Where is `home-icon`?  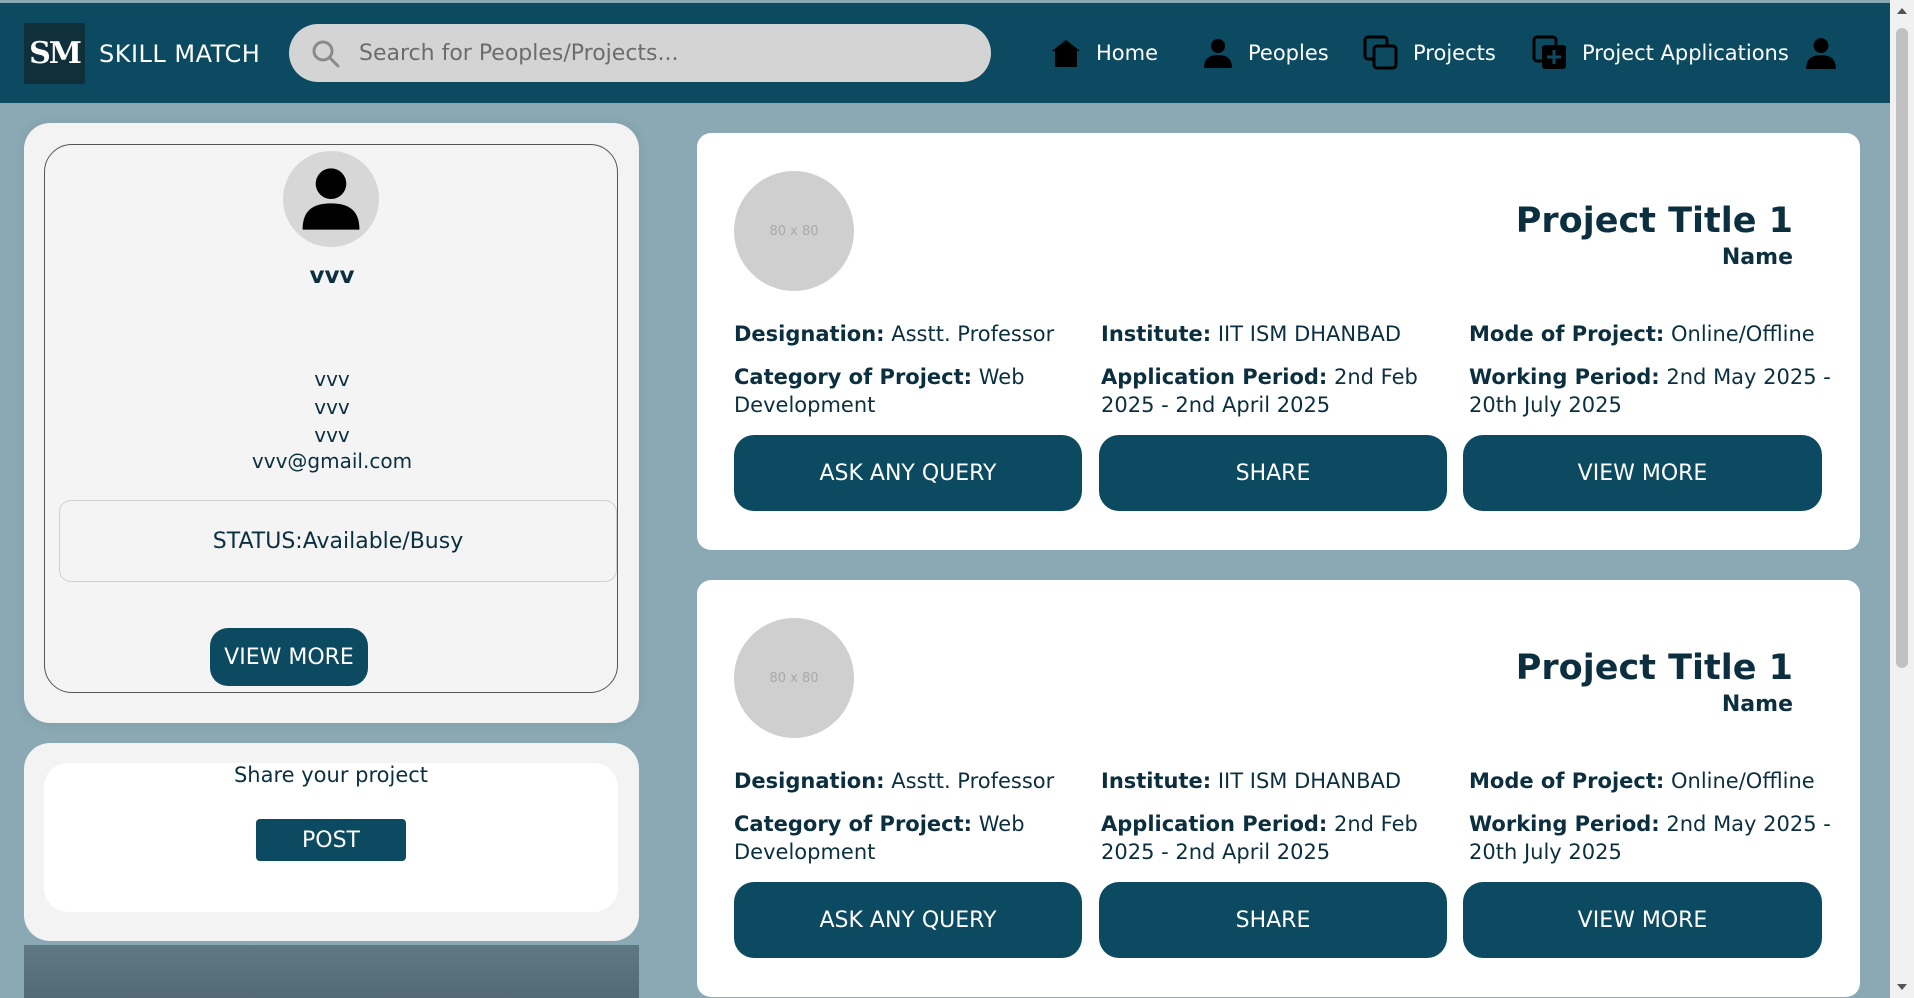 home-icon is located at coordinates (1066, 53).